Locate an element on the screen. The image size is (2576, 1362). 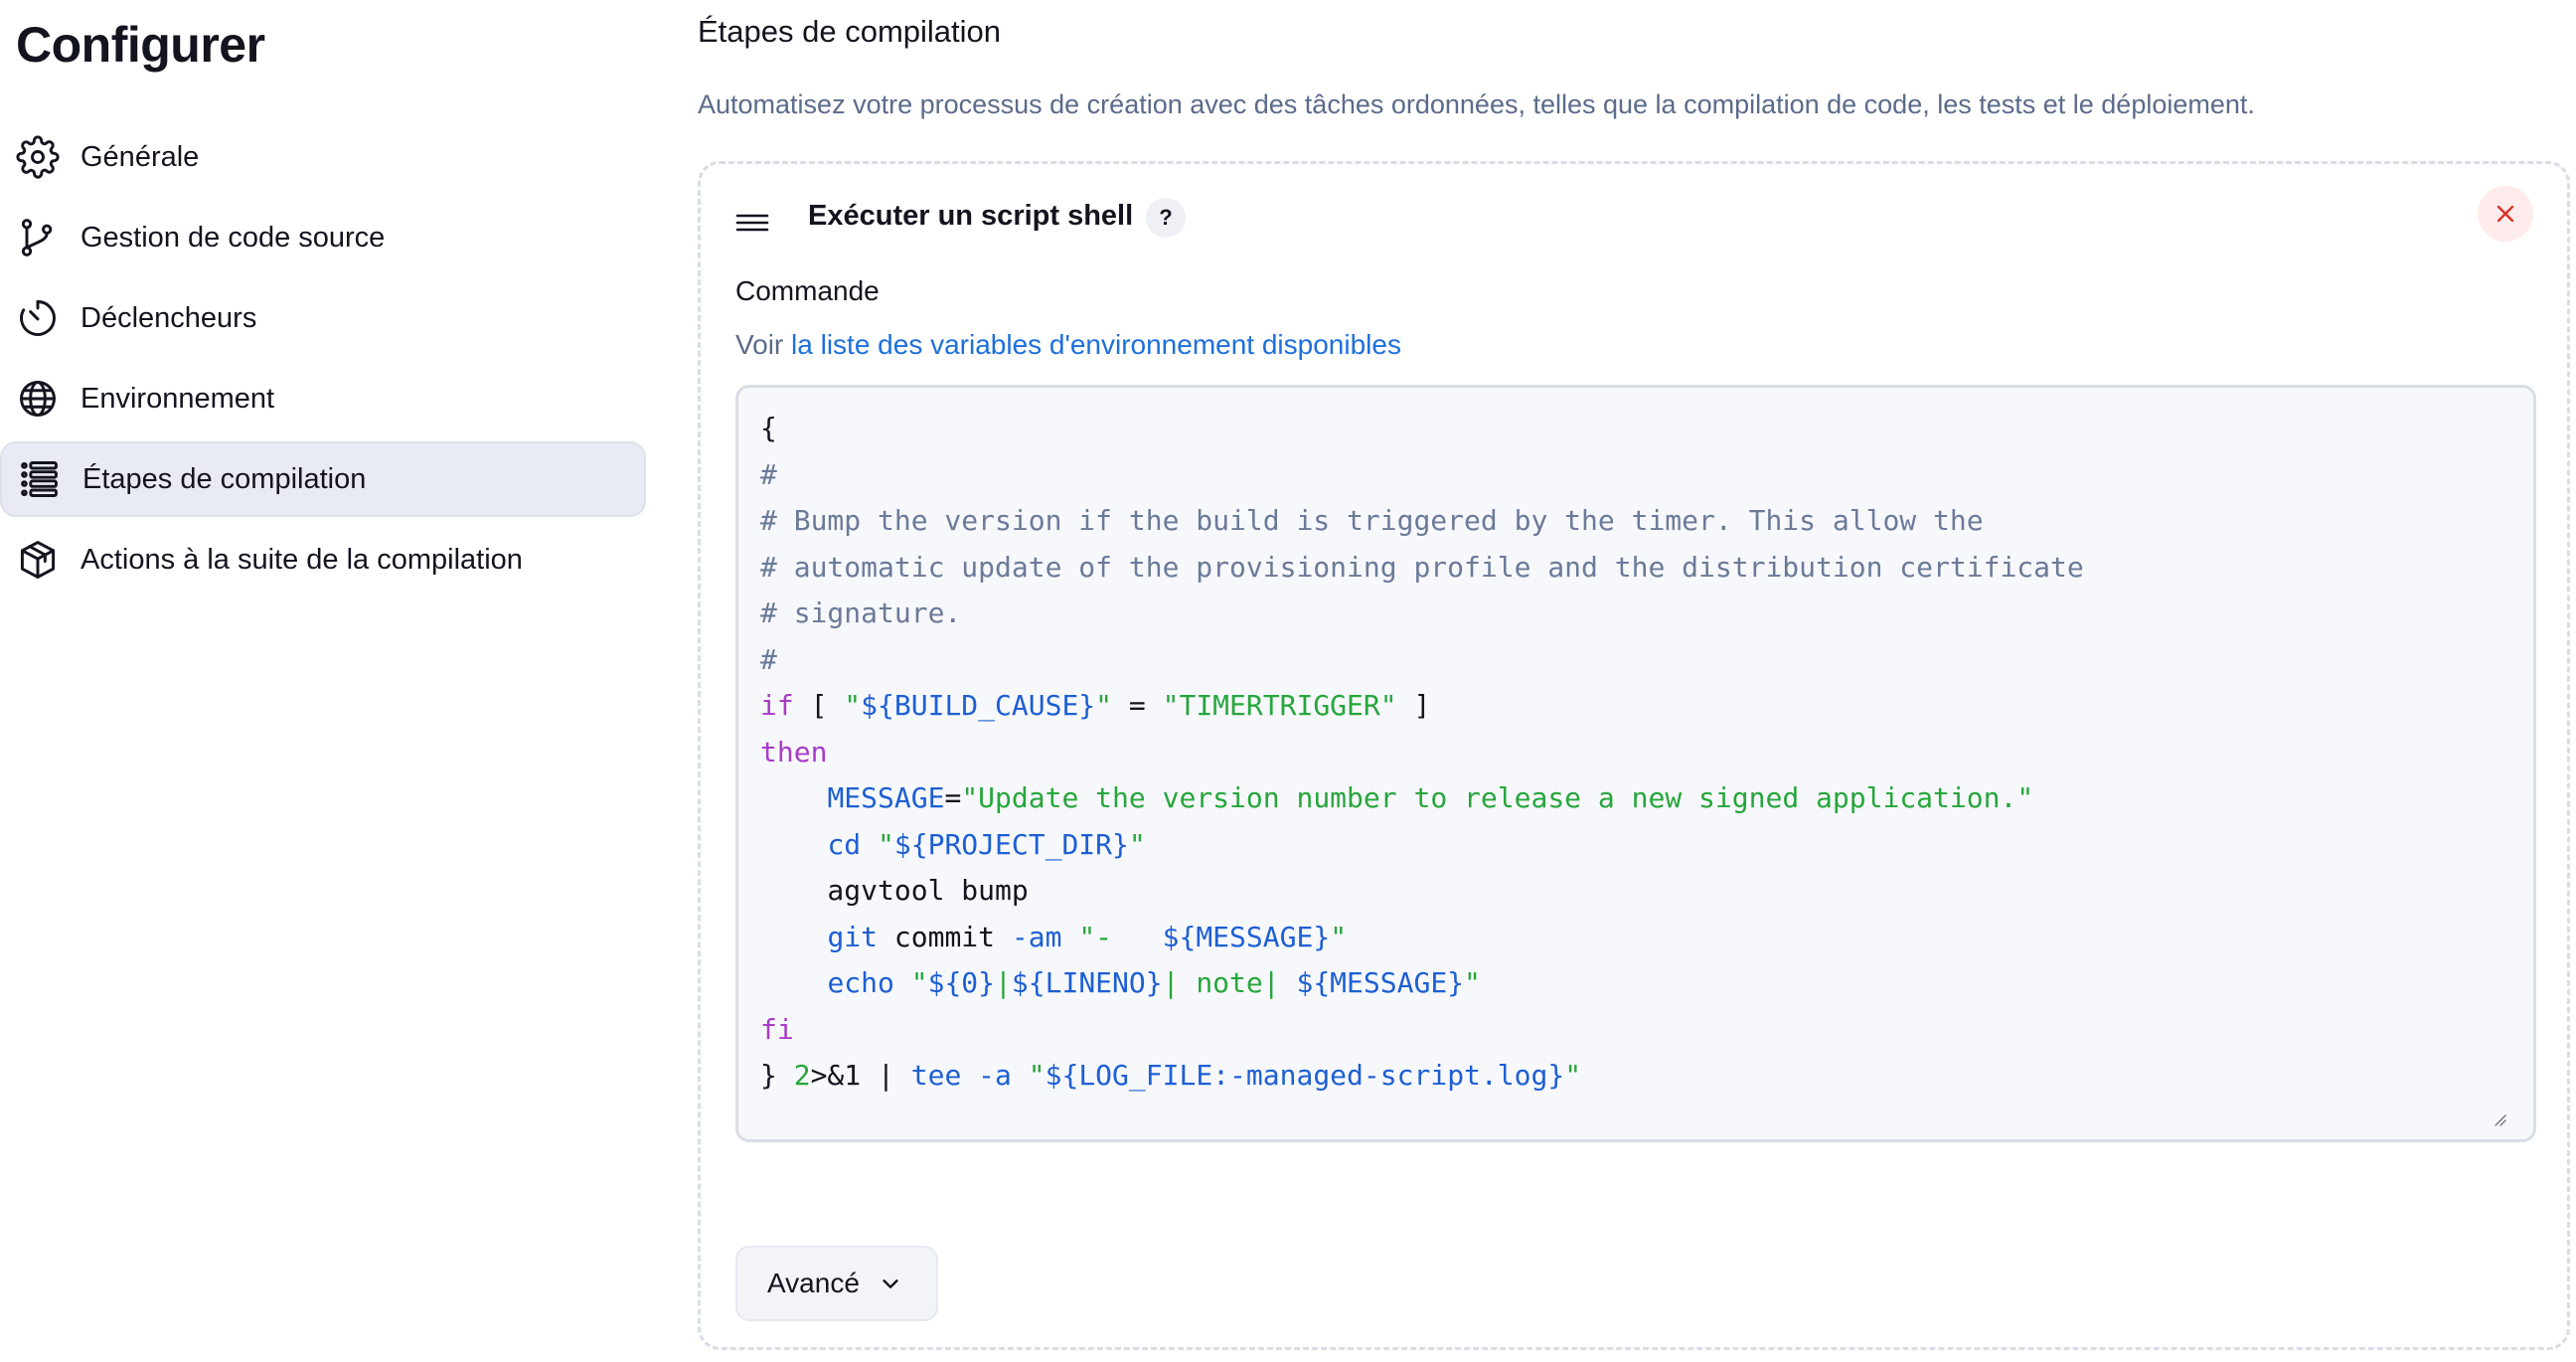
code-line: agvtool bump is located at coordinates (1422, 892).